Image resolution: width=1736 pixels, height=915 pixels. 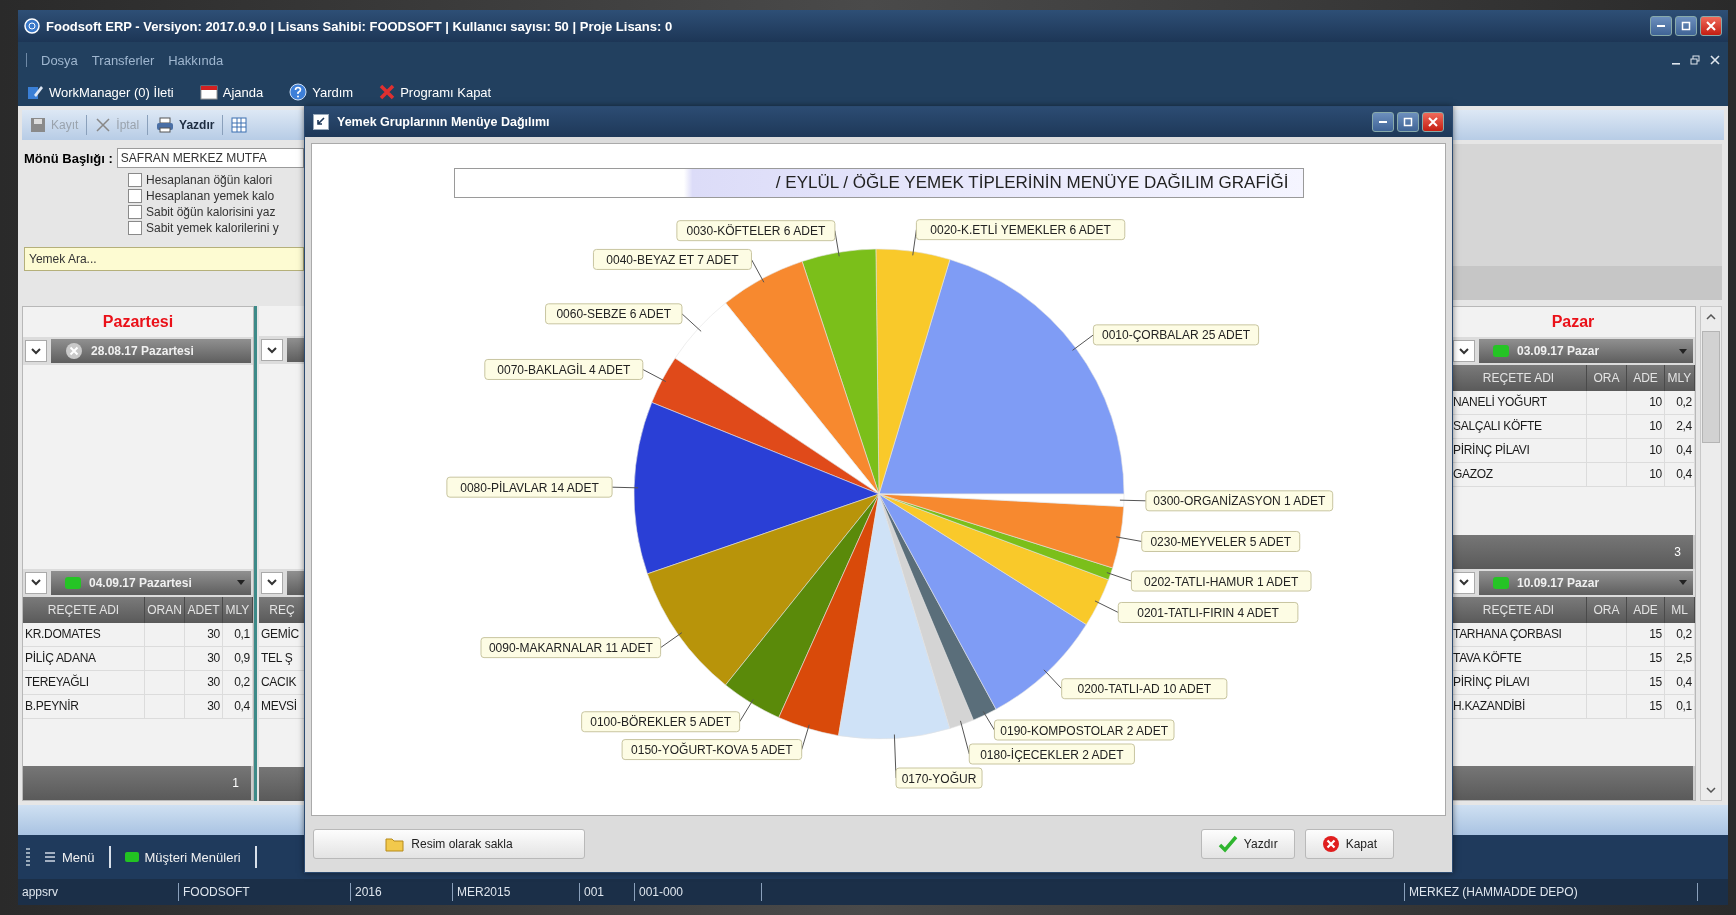 I want to click on chart-title-field: / EYLÜL / ÖĞLE YEMEK TİPLERİNİN MENÜYE DAĞILIM GRAFİĞİ, so click(x=878, y=183).